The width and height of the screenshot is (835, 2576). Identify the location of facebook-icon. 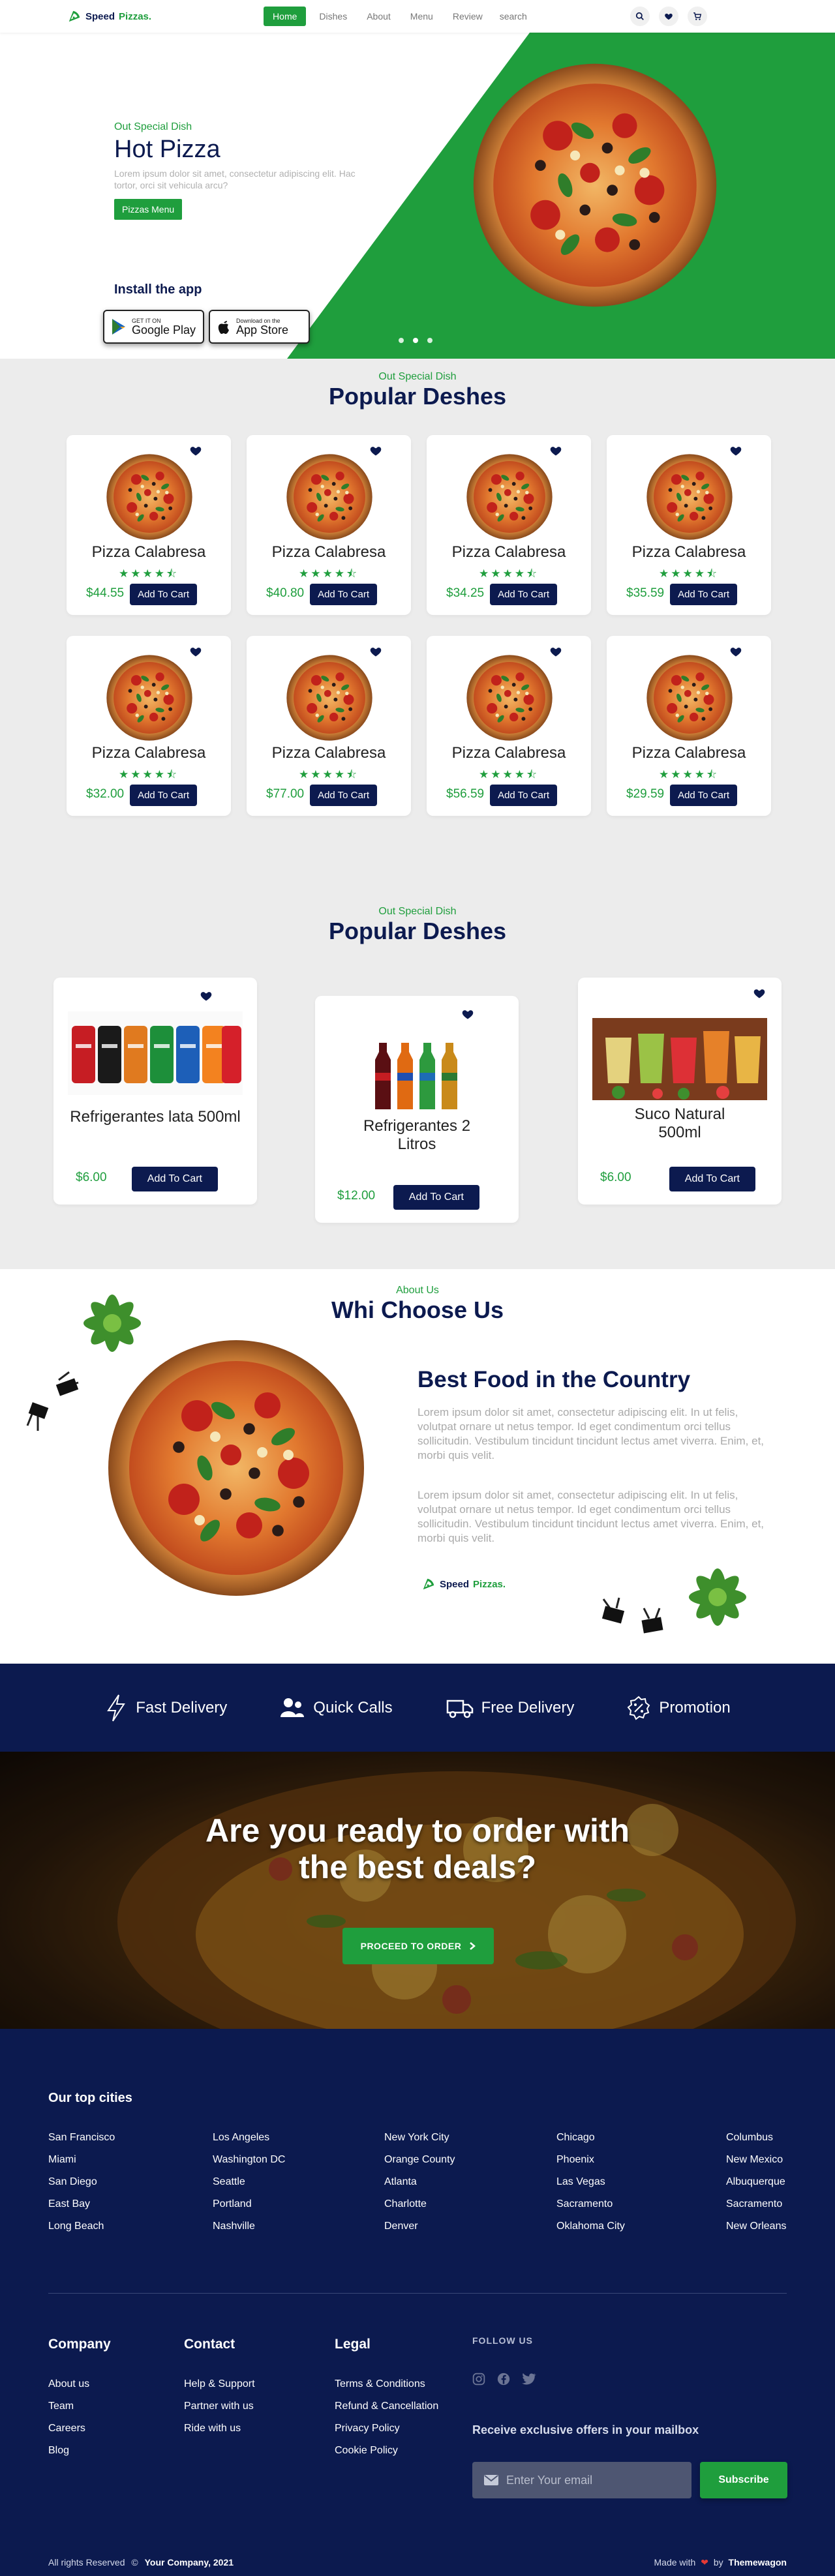
(504, 2379).